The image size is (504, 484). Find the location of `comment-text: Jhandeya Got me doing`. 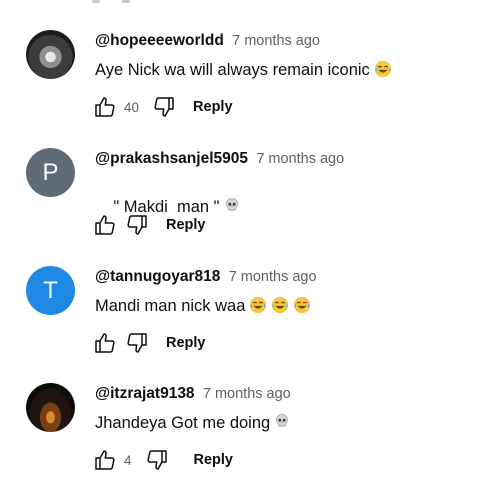

comment-text: Jhandeya Got me doing is located at coordinates (193, 423).